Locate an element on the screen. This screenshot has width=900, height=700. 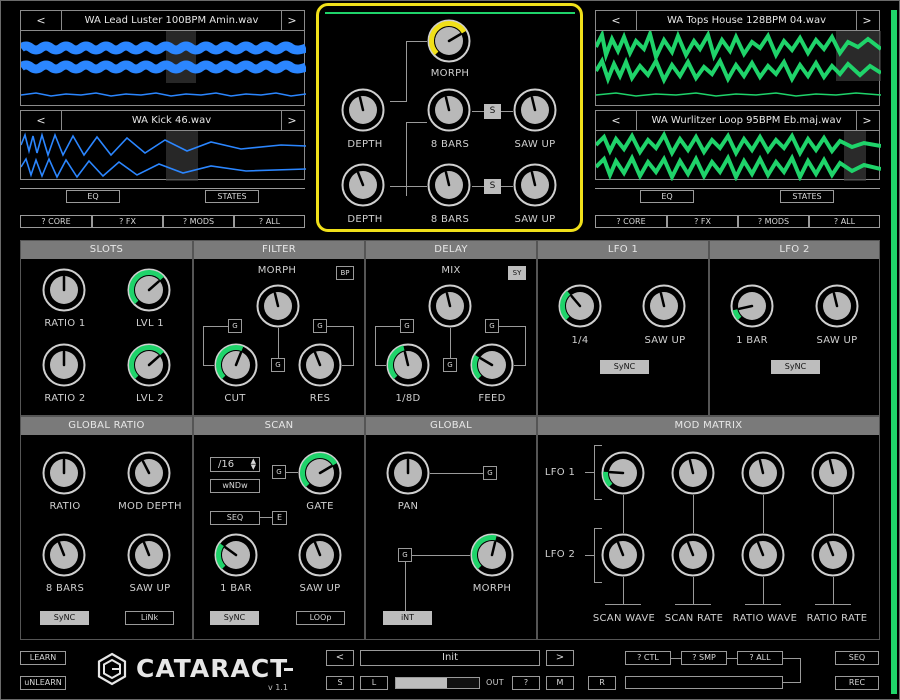
delay-time-knob is located at coordinates (408, 365).